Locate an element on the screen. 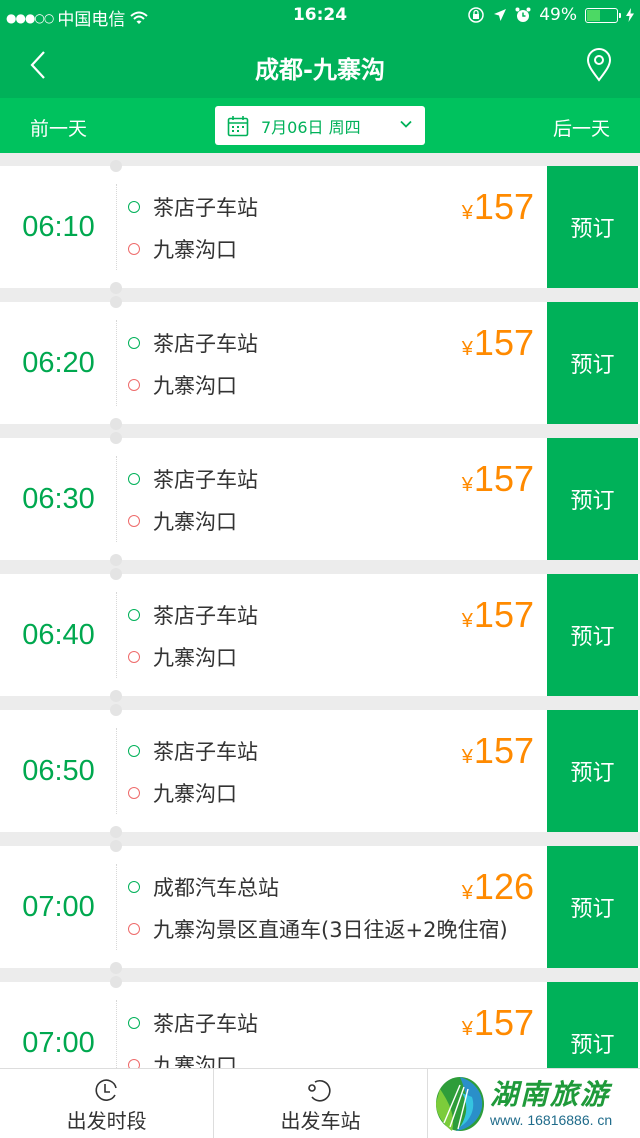  date-picker: 7月06日 周四 is located at coordinates (320, 125).